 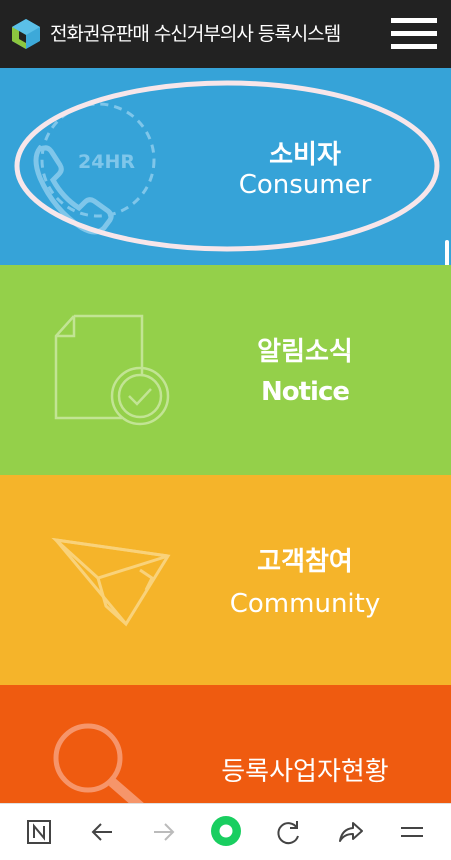 What do you see at coordinates (412, 832) in the screenshot?
I see `menu-lines-icon` at bounding box center [412, 832].